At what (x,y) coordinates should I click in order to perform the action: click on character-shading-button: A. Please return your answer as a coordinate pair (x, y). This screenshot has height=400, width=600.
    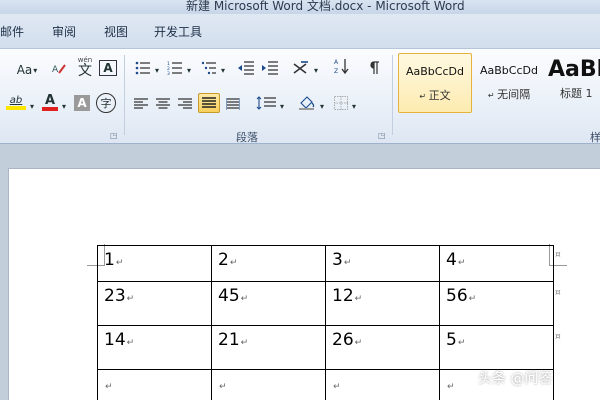
    Looking at the image, I should click on (82, 103).